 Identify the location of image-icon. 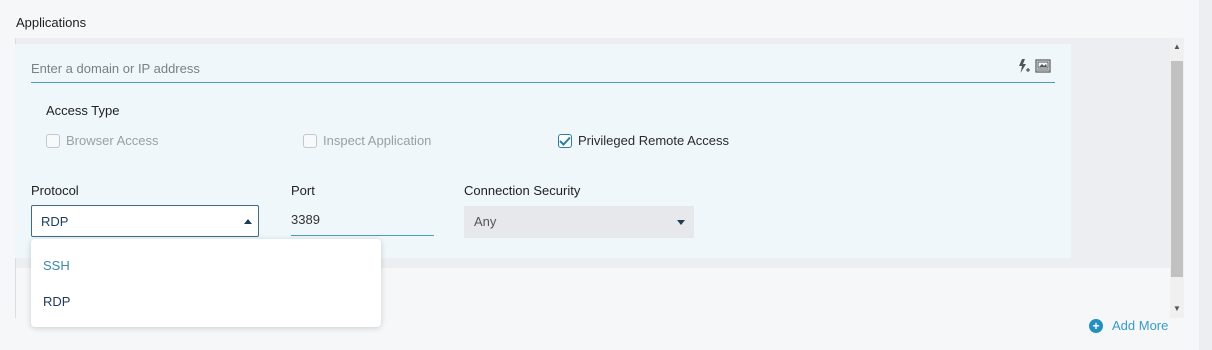
(1043, 68).